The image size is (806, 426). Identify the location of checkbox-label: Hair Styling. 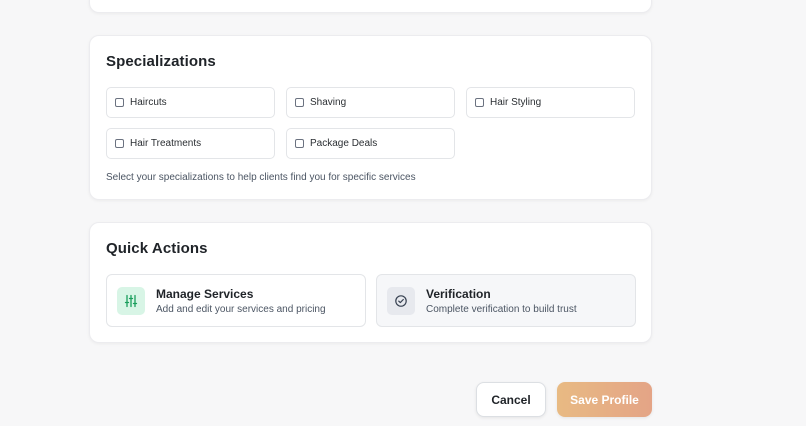
(516, 102).